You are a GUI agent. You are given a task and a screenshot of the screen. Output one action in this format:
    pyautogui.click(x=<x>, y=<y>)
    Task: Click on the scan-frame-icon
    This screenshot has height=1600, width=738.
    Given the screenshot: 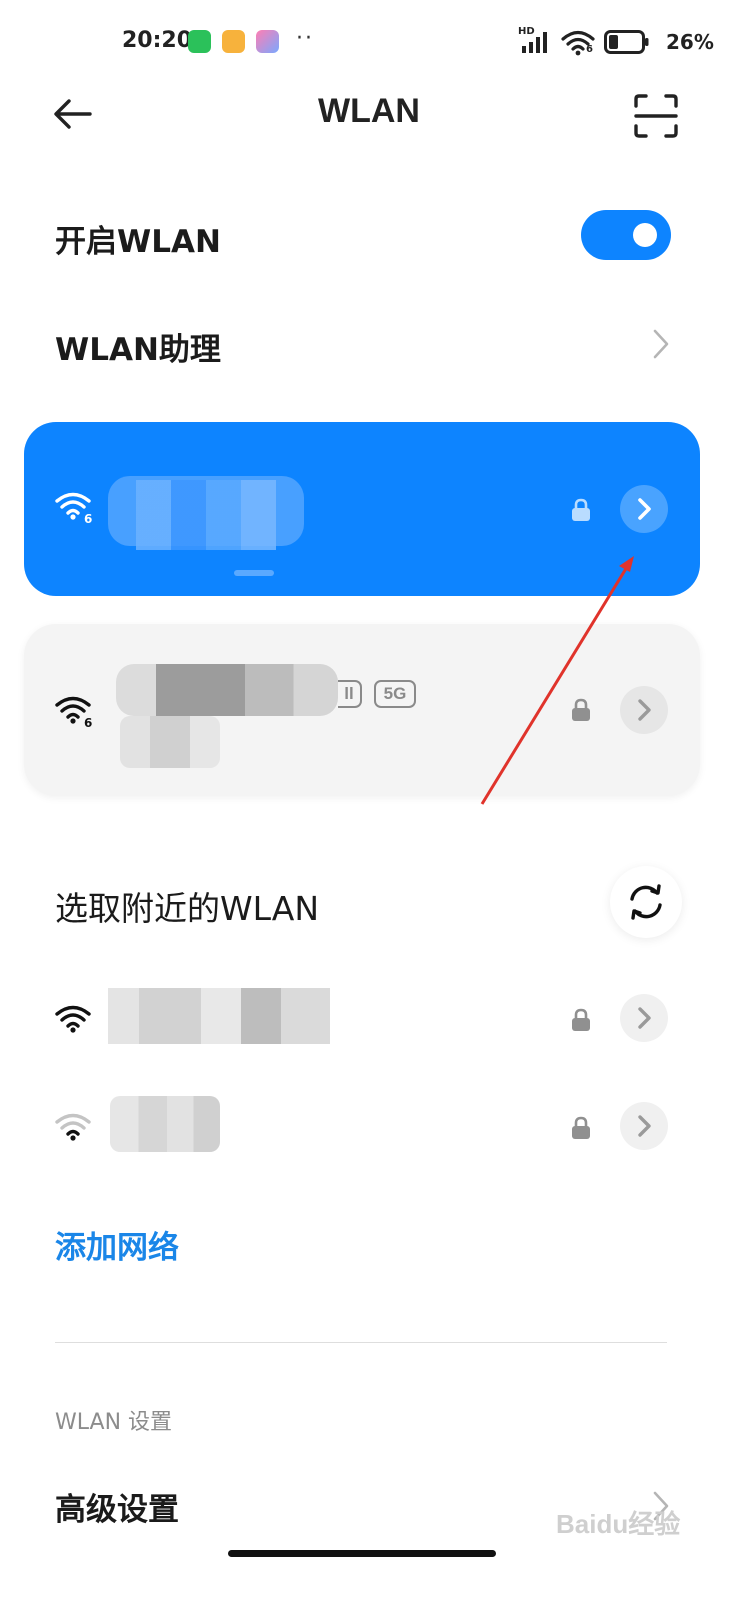 What is the action you would take?
    pyautogui.click(x=656, y=116)
    